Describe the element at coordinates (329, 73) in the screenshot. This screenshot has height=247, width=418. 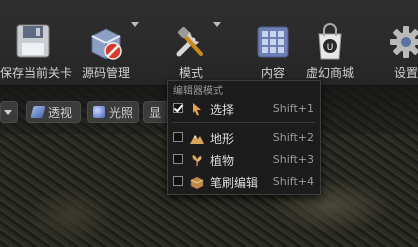
I see `marketplace-label: 虚幻商城` at that location.